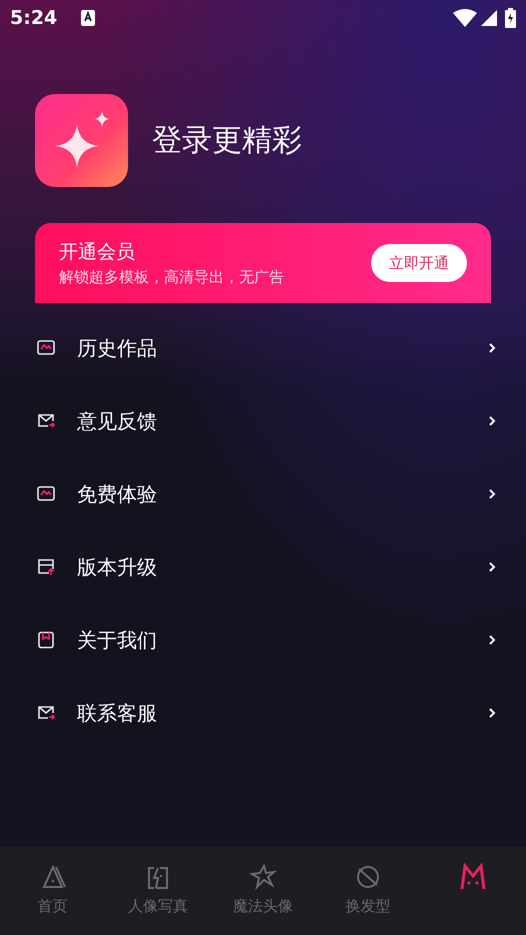  Describe the element at coordinates (34, 18) in the screenshot. I see `status-time: 5:24` at that location.